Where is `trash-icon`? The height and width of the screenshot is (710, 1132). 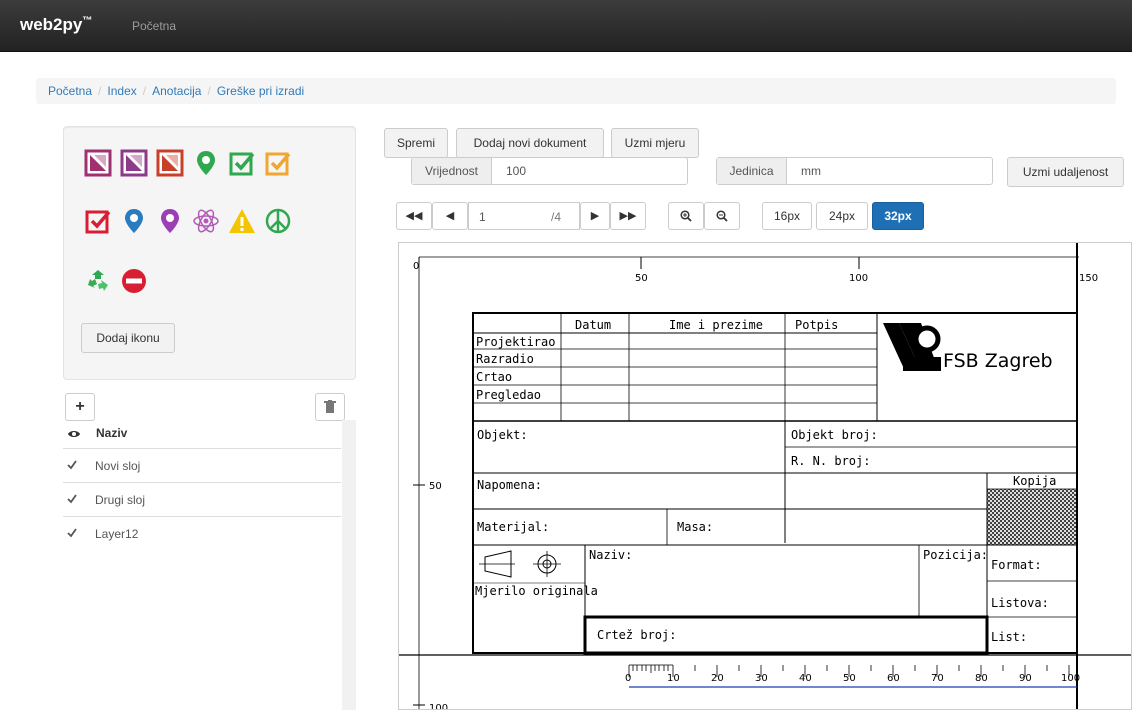 trash-icon is located at coordinates (330, 406).